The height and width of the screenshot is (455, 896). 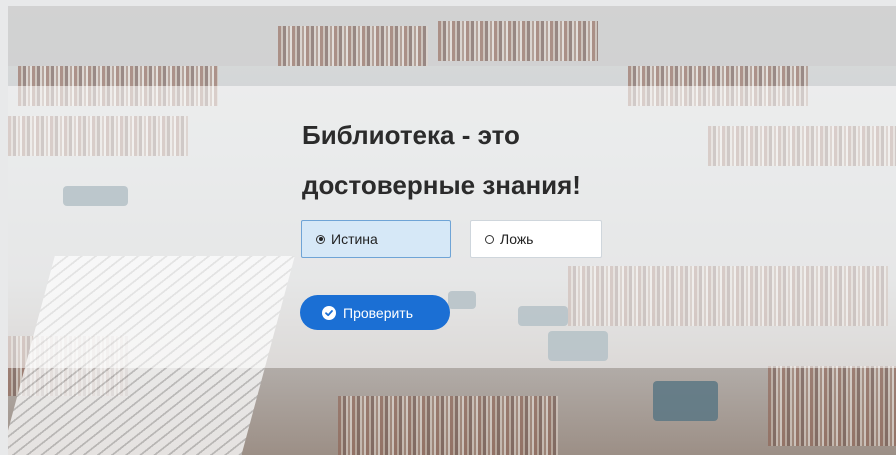 I want to click on option-true-label: Истина, so click(x=354, y=239).